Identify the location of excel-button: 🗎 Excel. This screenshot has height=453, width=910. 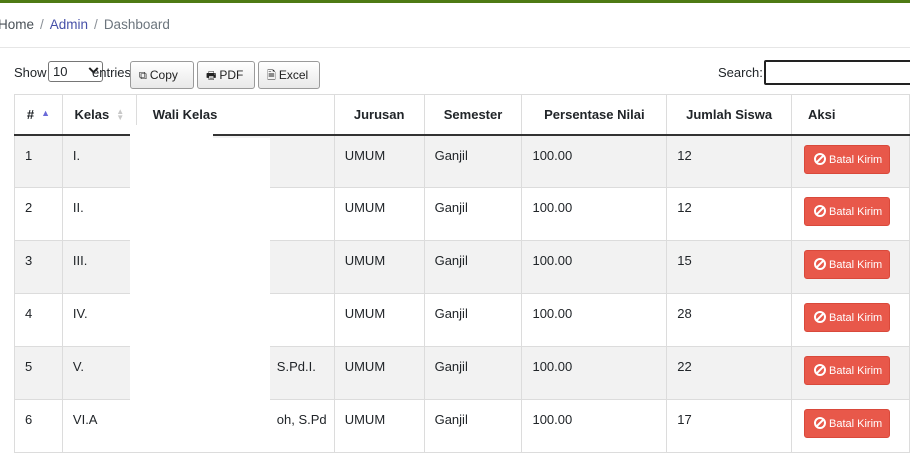
(289, 75).